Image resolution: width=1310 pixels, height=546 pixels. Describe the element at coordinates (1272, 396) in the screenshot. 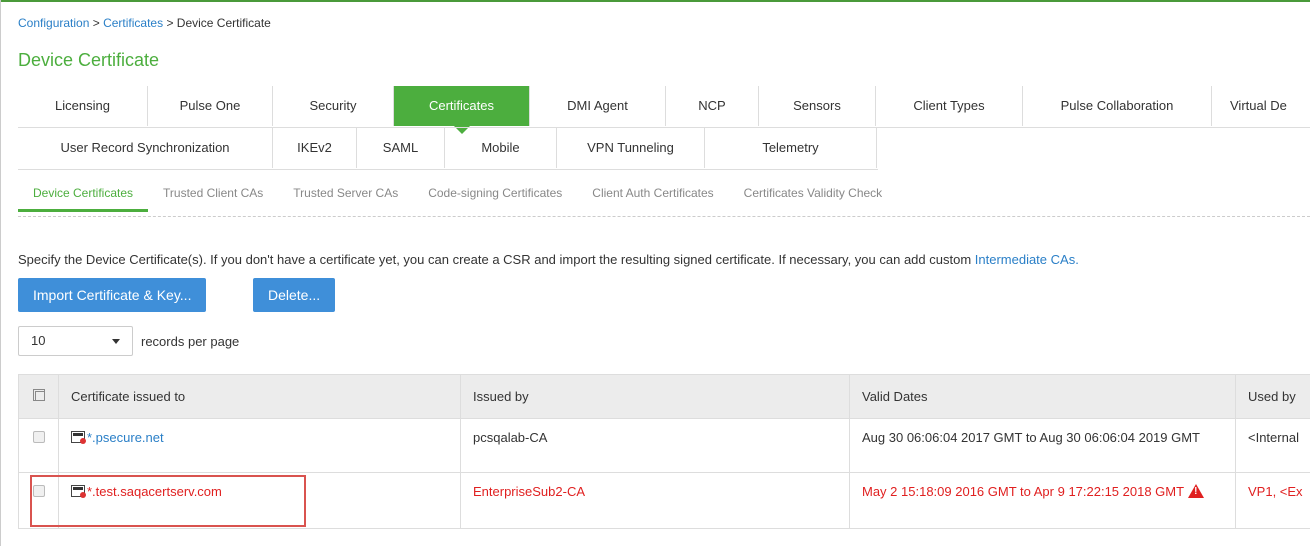

I see `header-used-by: Used by` at that location.